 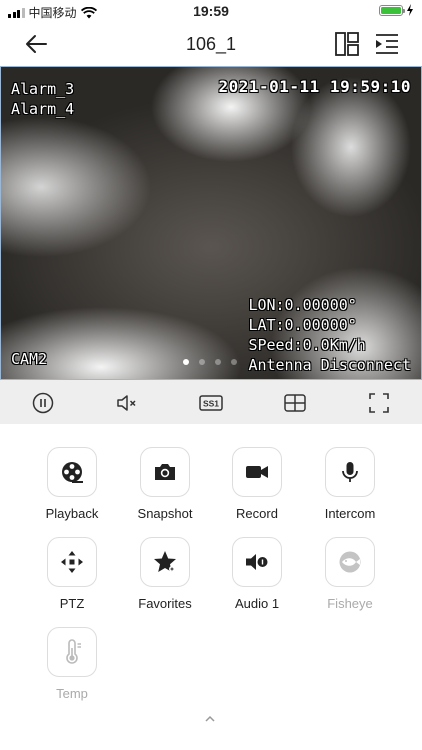 I want to click on thermometer-icon, so click(x=73, y=651).